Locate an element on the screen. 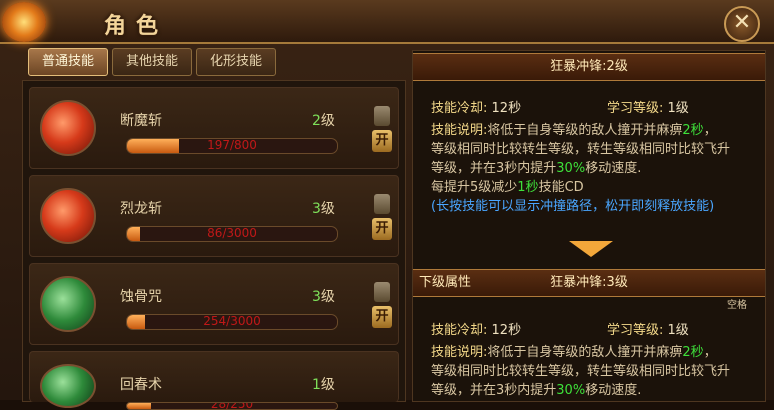  skill-name: 断魔斩 is located at coordinates (141, 121).